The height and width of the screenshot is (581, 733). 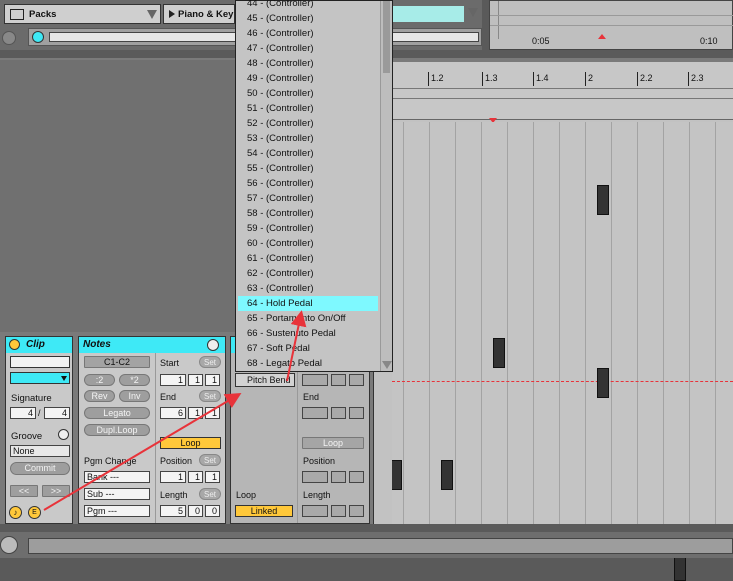 What do you see at coordinates (338, 413) in the screenshot?
I see `env-end-beat` at bounding box center [338, 413].